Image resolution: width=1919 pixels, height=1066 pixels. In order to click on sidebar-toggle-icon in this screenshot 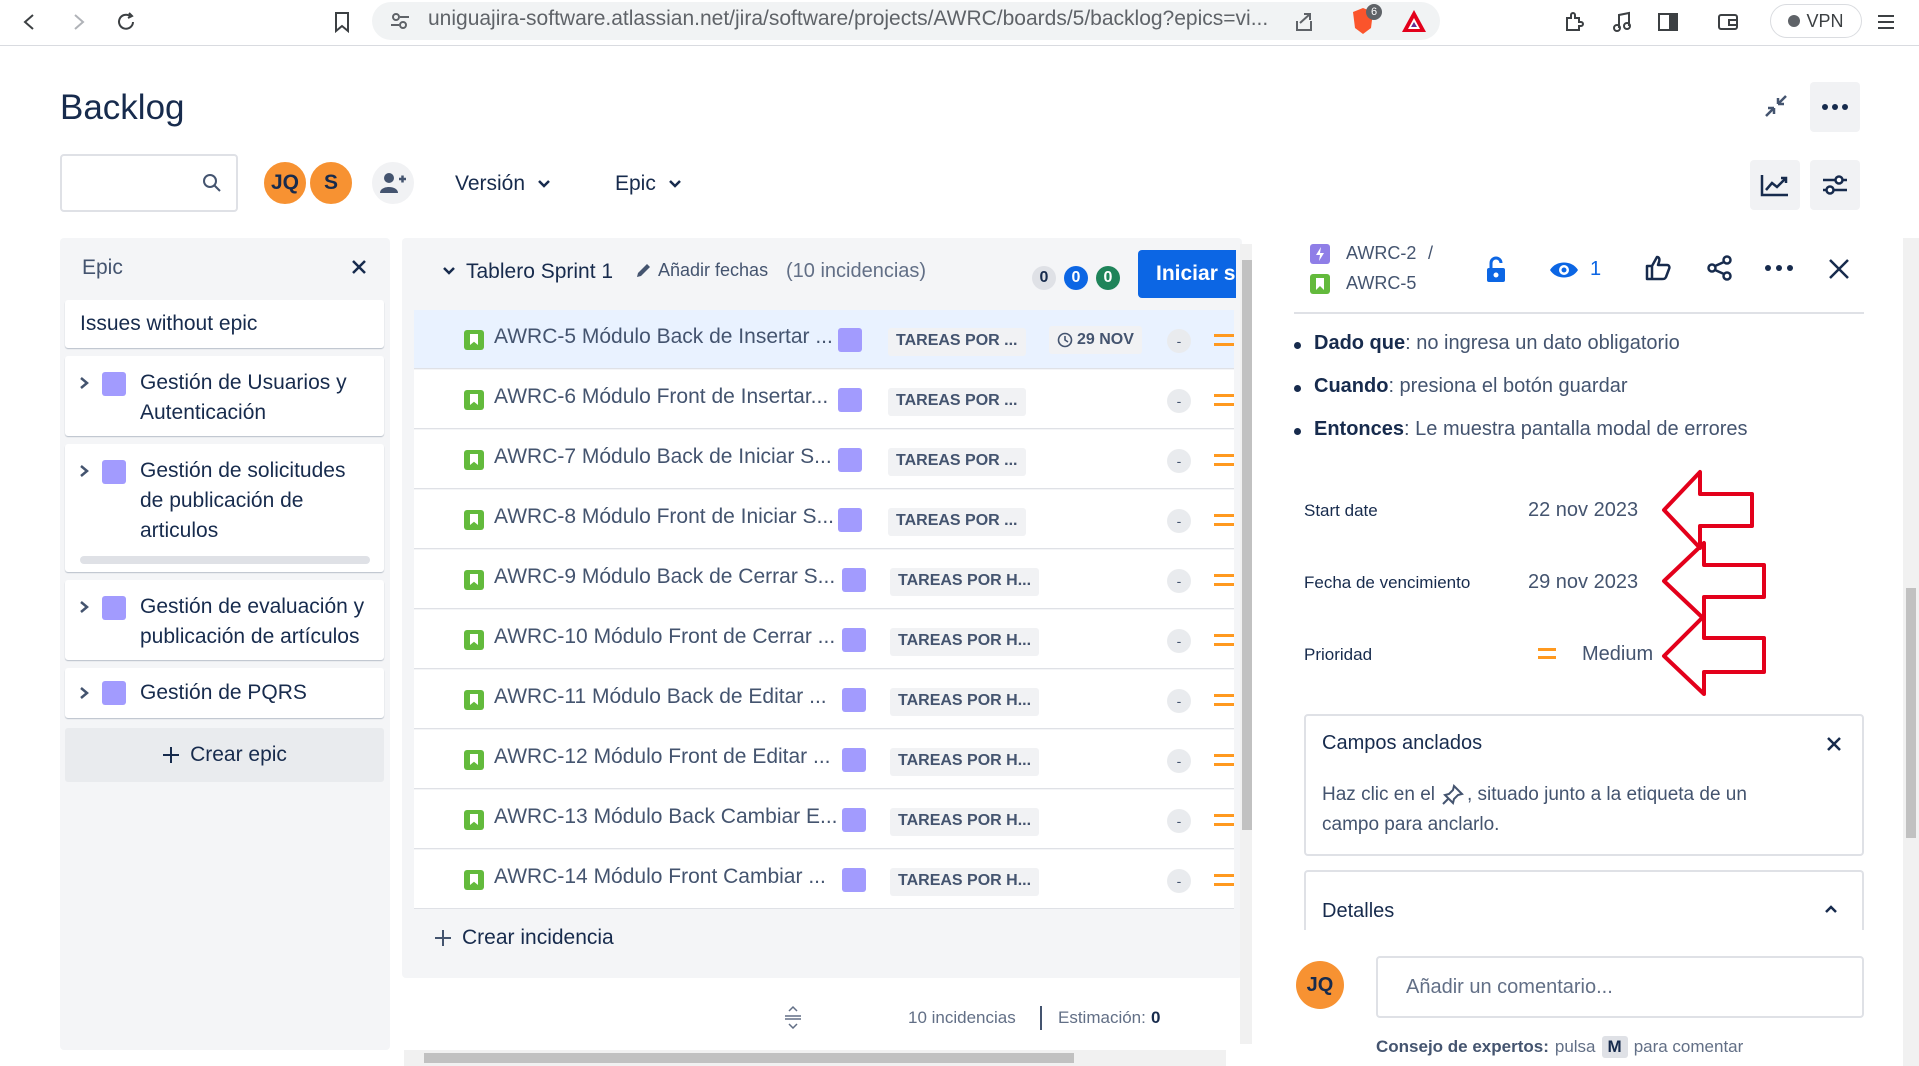, I will do `click(1668, 22)`.